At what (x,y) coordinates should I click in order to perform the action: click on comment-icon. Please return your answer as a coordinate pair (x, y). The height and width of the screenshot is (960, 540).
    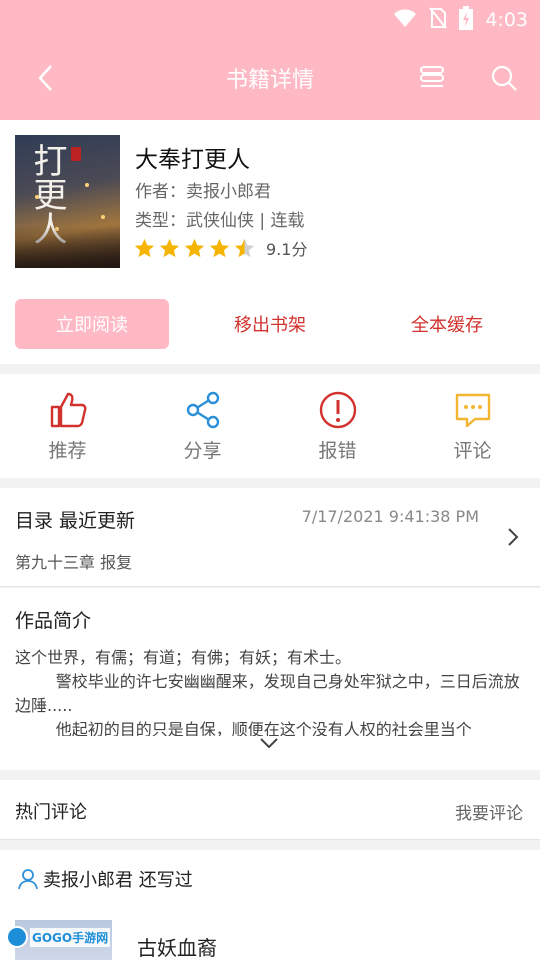
    Looking at the image, I should click on (473, 410).